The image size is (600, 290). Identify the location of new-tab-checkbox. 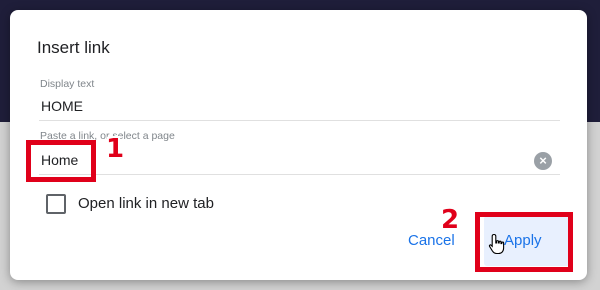
(56, 204).